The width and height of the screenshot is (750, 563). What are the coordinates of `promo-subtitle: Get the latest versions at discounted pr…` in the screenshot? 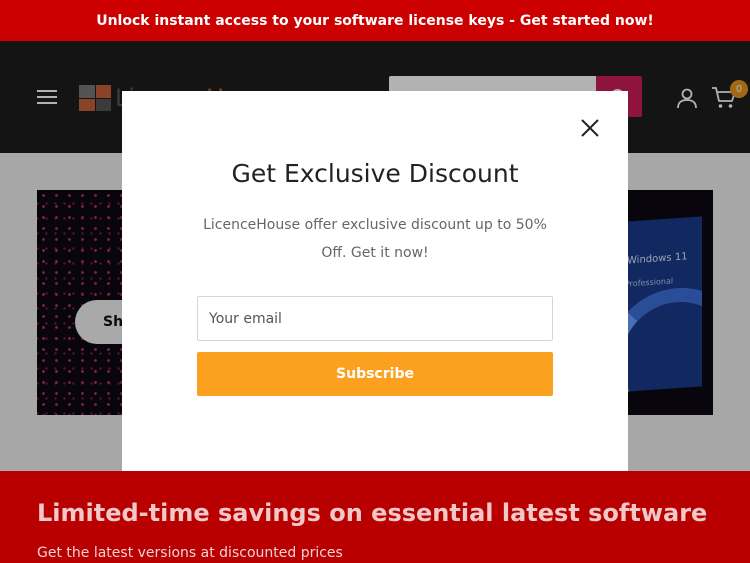 It's located at (190, 553).